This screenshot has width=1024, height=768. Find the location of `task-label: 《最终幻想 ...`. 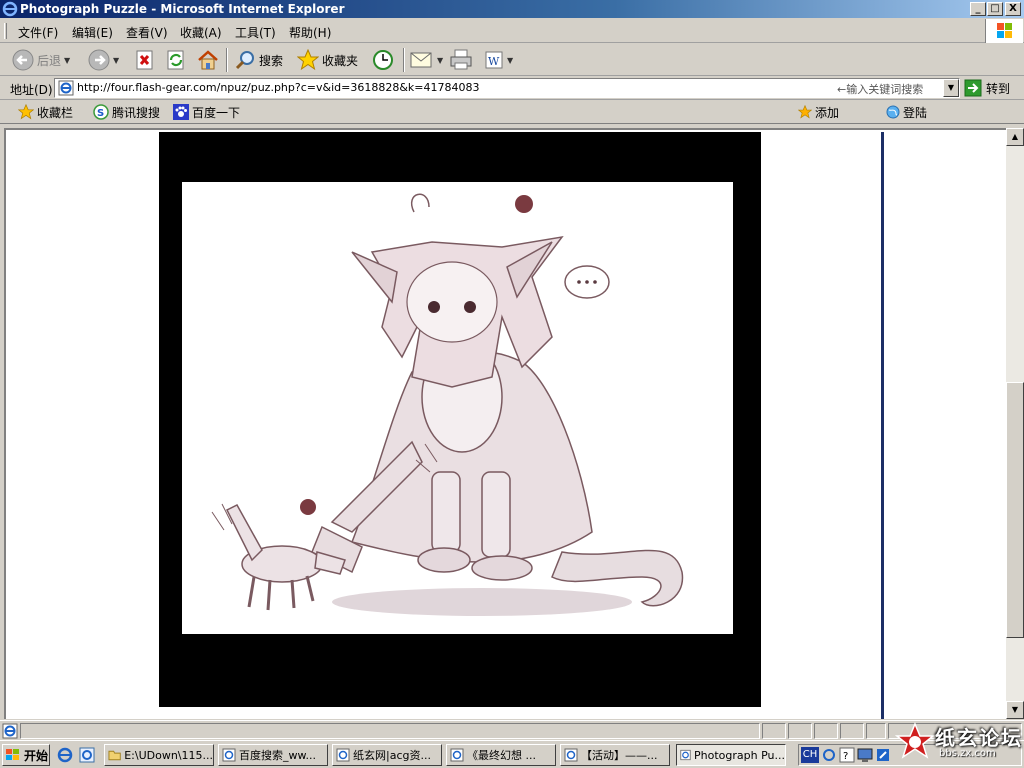

task-label: 《最终幻想 ... is located at coordinates (501, 755).